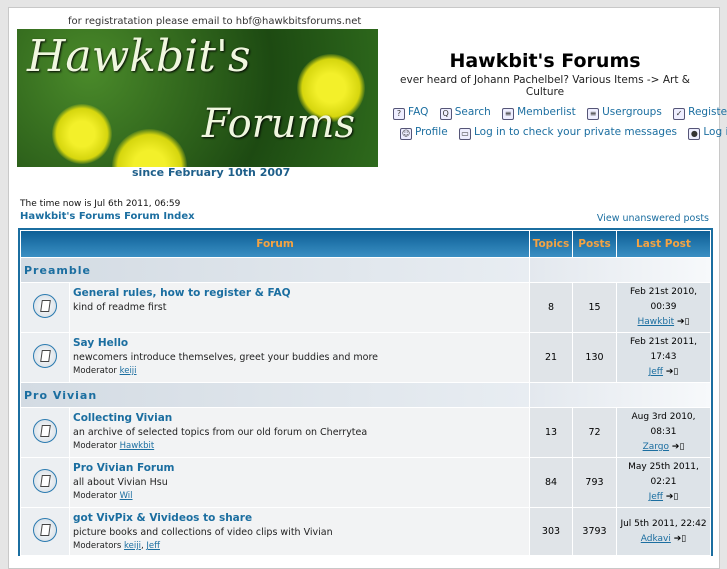 The image size is (727, 569). Describe the element at coordinates (663, 244) in the screenshot. I see `header-last-post: Last Post` at that location.